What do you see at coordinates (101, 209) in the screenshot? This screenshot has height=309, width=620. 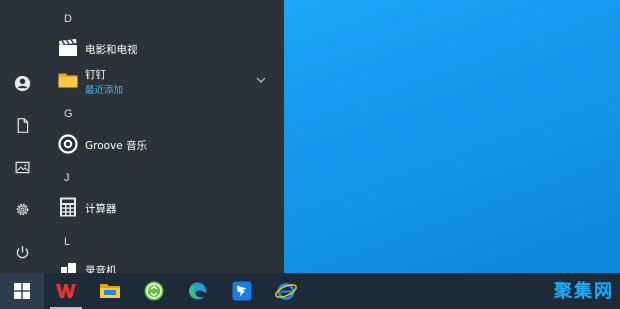 I see `app-label: 计算器` at bounding box center [101, 209].